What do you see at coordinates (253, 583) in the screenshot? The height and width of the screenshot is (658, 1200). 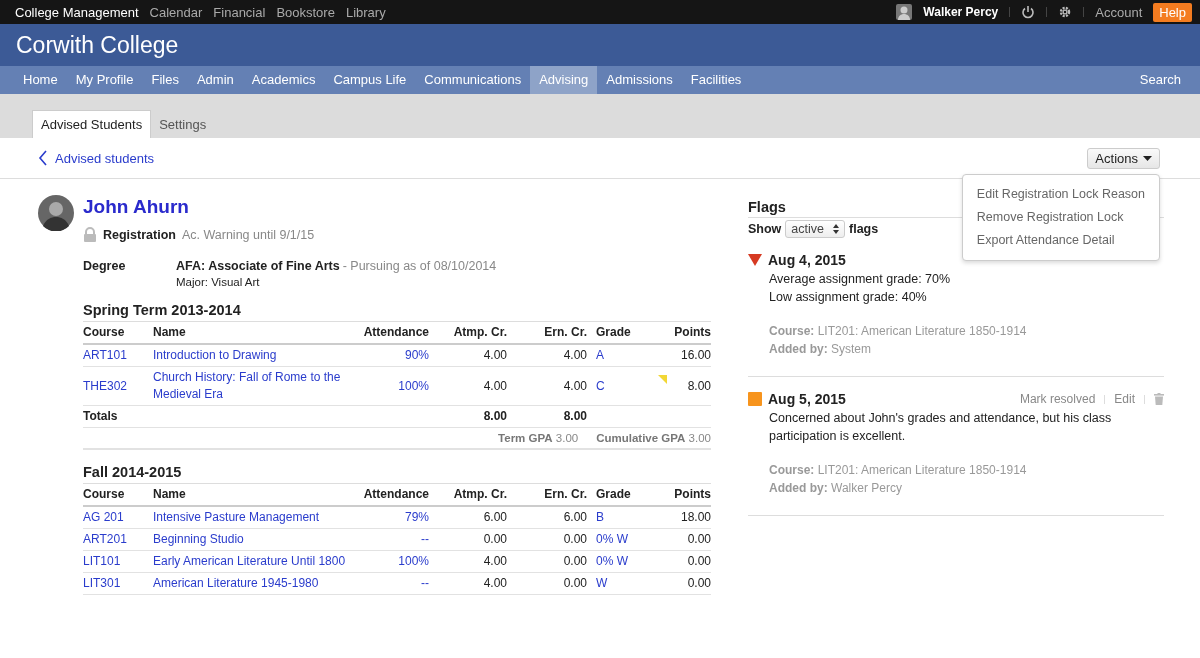 I see `table-link: American Literature 1945-1980` at bounding box center [253, 583].